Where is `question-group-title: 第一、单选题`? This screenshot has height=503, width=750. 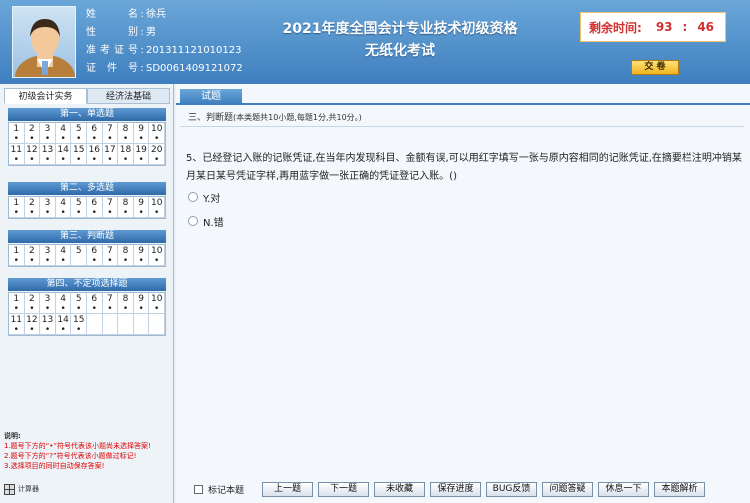
question-group-title: 第一、单选题 is located at coordinates (87, 114).